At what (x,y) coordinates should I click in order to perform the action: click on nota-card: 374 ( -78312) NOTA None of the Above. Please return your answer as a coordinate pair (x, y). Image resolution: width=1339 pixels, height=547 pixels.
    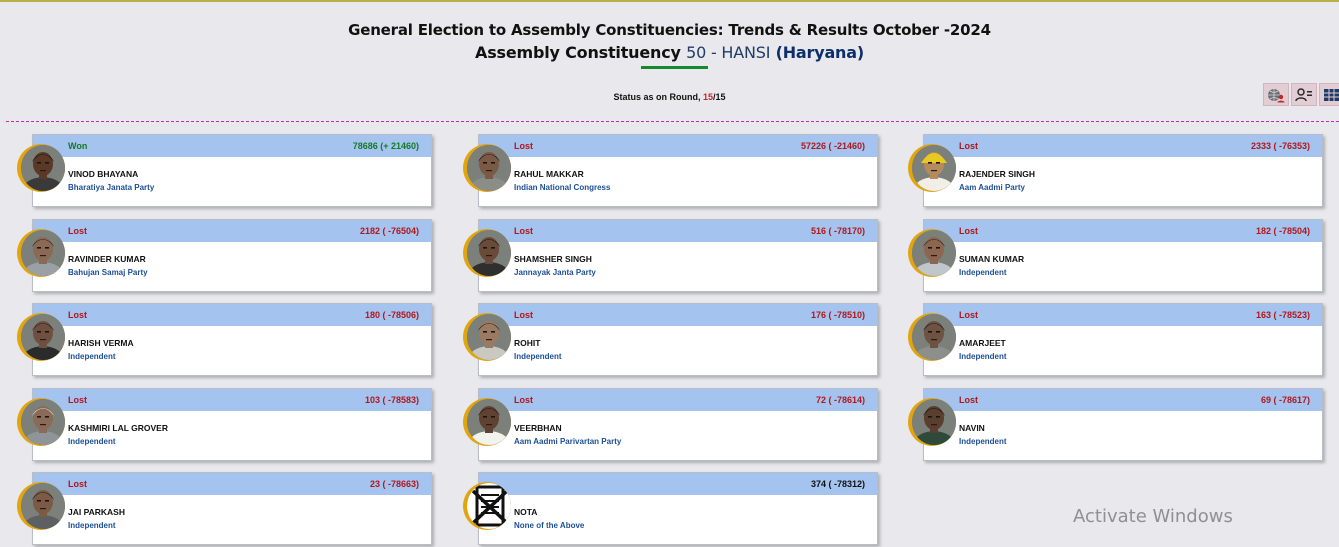
    Looking at the image, I should click on (667, 509).